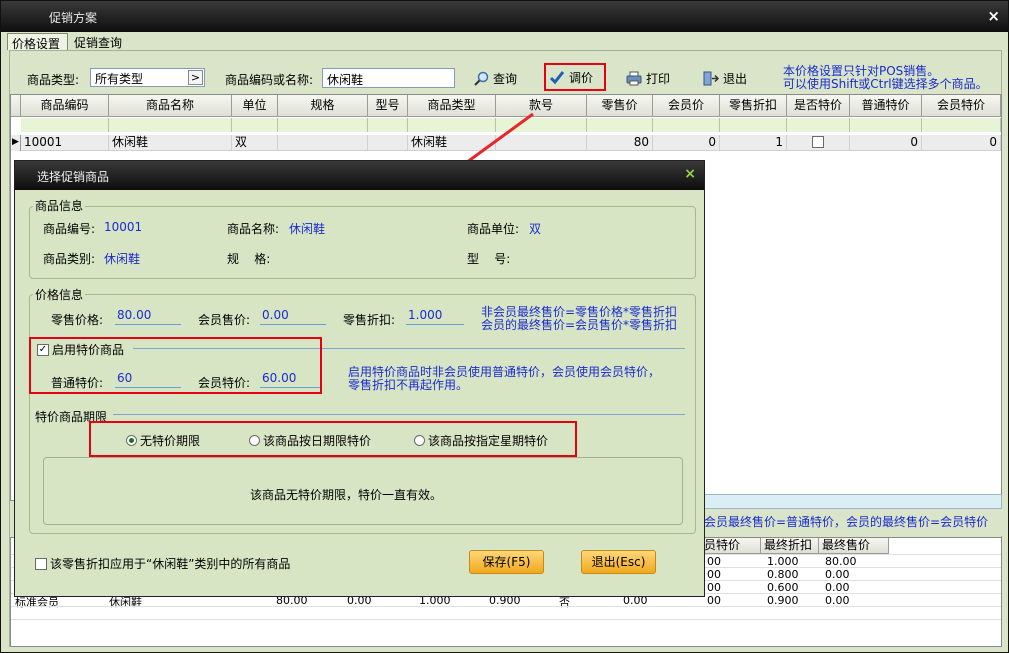  What do you see at coordinates (148, 379) in the screenshot?
I see `normal-special-input: 60` at bounding box center [148, 379].